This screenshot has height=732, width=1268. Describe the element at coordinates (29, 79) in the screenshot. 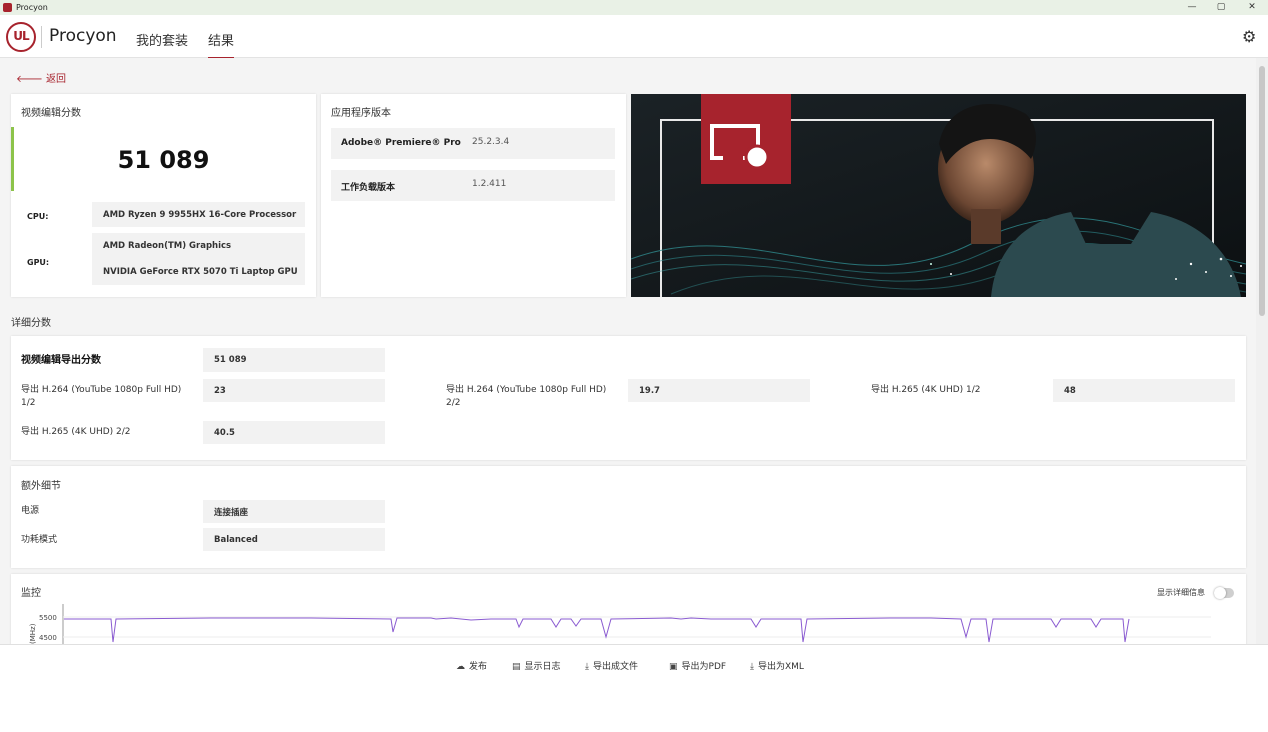

I see `arrow-left-icon: 🡐` at that location.